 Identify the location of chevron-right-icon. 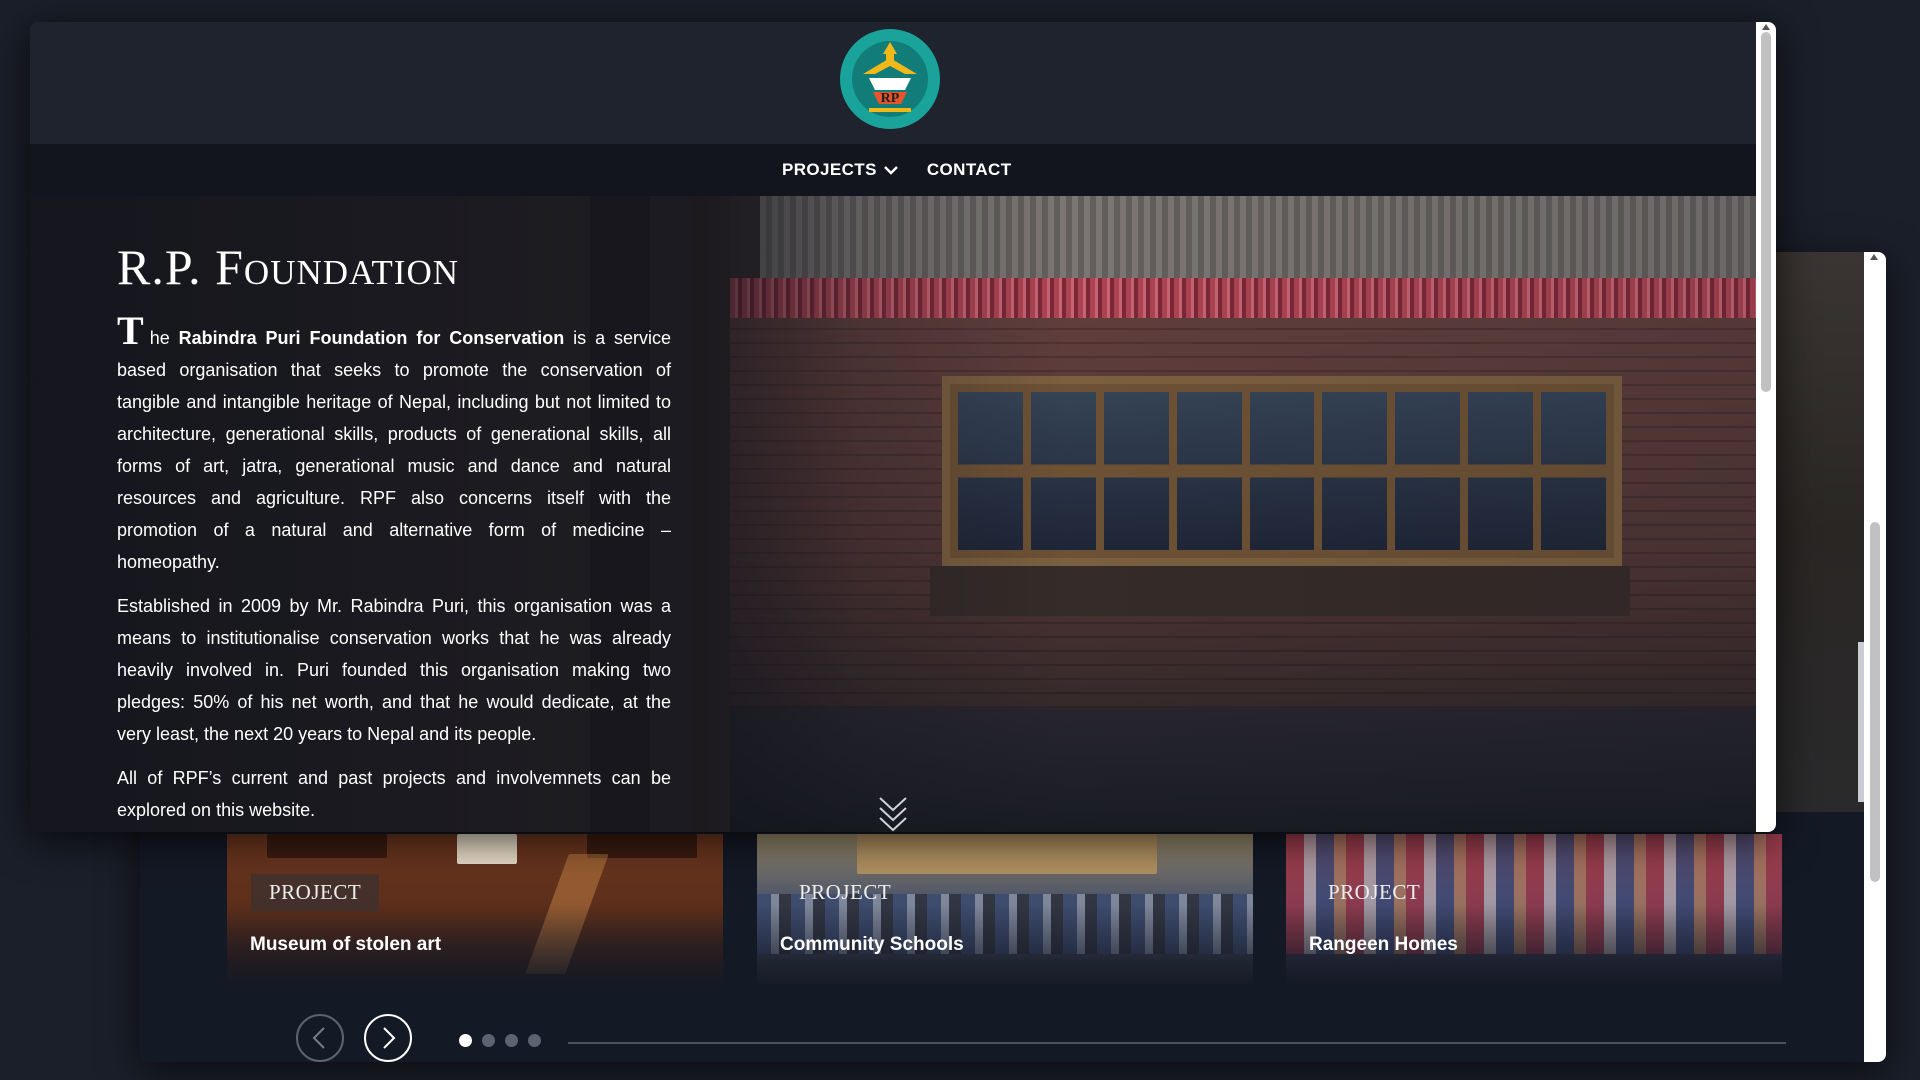
(389, 1038).